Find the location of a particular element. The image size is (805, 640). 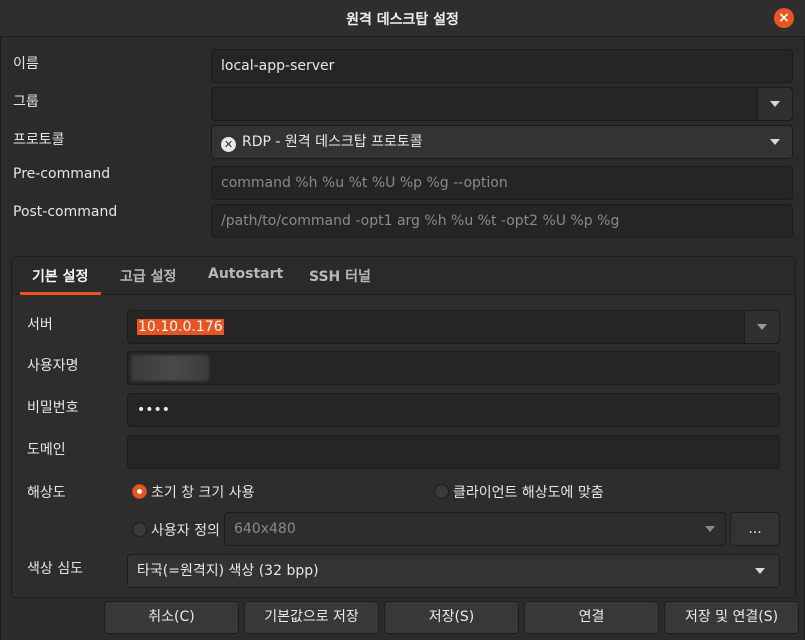

color-depth-select: 타국(=원격지) 색상 (32 bpp) is located at coordinates (453, 571).